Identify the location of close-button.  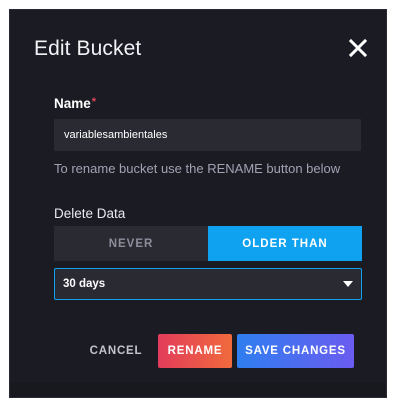
(358, 48).